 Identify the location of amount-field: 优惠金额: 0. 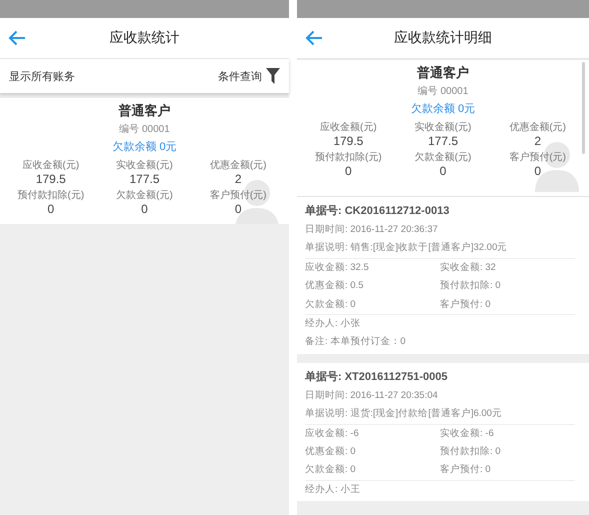
(372, 452).